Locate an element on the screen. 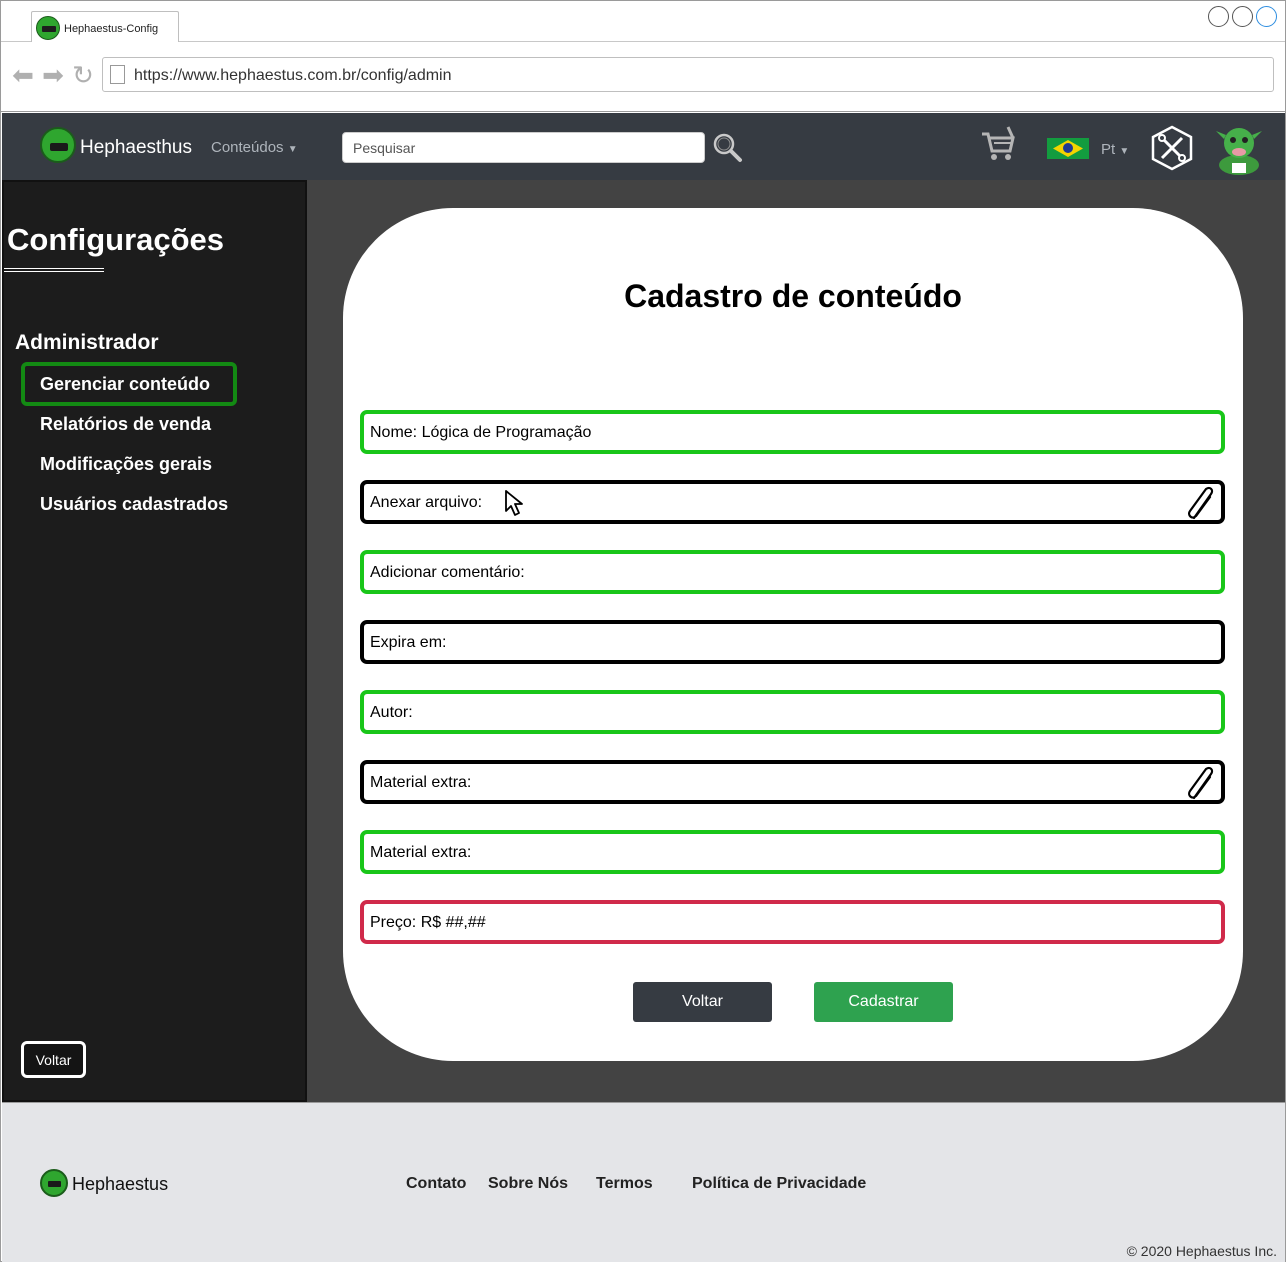  field-label: Autor: is located at coordinates (391, 712).